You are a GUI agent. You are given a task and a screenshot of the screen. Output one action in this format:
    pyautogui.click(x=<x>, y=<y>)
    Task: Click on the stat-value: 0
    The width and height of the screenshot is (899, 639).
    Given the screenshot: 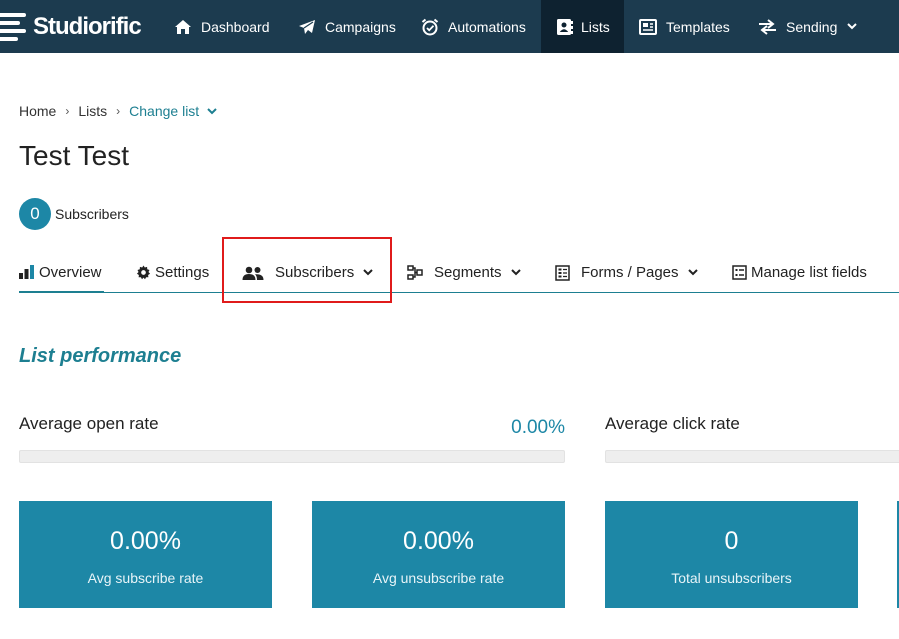 What is the action you would take?
    pyautogui.click(x=731, y=541)
    